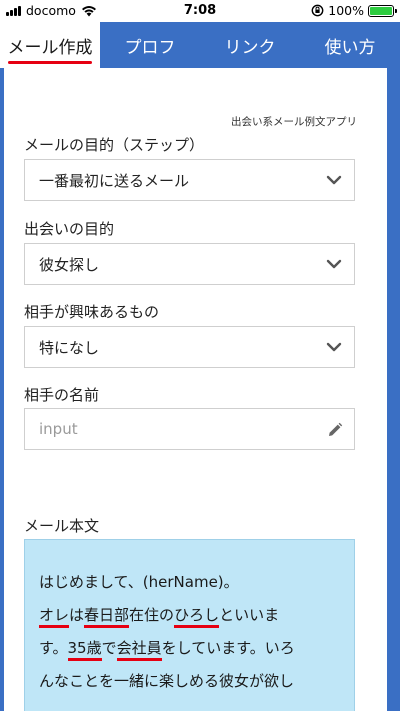 The image size is (400, 711). What do you see at coordinates (189, 429) in the screenshot?
I see `name-input: input` at bounding box center [189, 429].